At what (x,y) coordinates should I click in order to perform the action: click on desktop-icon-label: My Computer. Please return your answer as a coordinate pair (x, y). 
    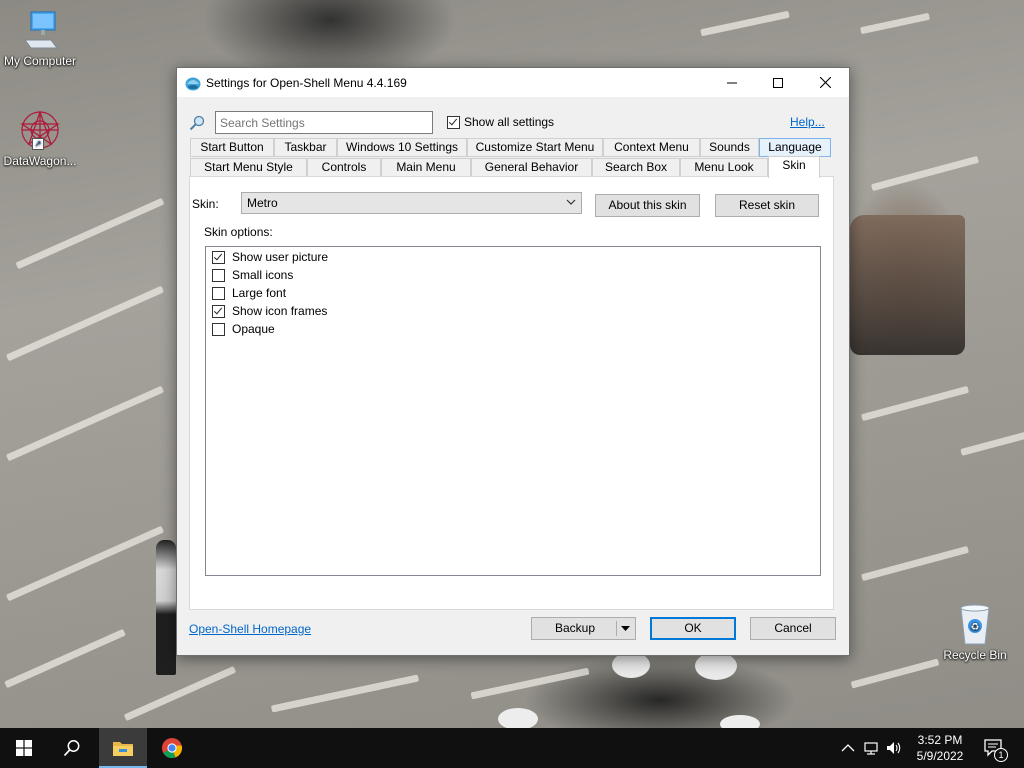
    Looking at the image, I should click on (40, 61).